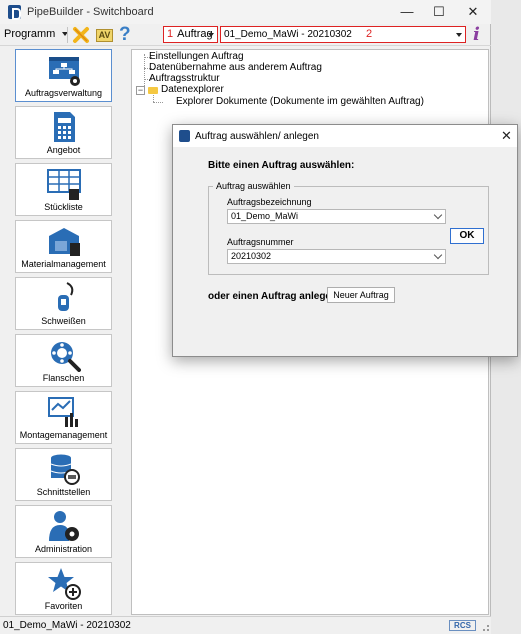 The image size is (521, 634). What do you see at coordinates (336, 216) in the screenshot?
I see `bezeichnung-select: 01_Demo_MaWi` at bounding box center [336, 216].